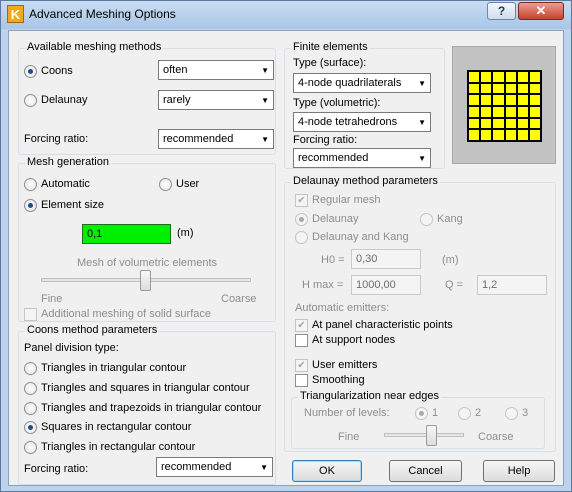 The width and height of the screenshot is (572, 492). Describe the element at coordinates (126, 234) in the screenshot. I see `element-size-input: 0,1` at that location.